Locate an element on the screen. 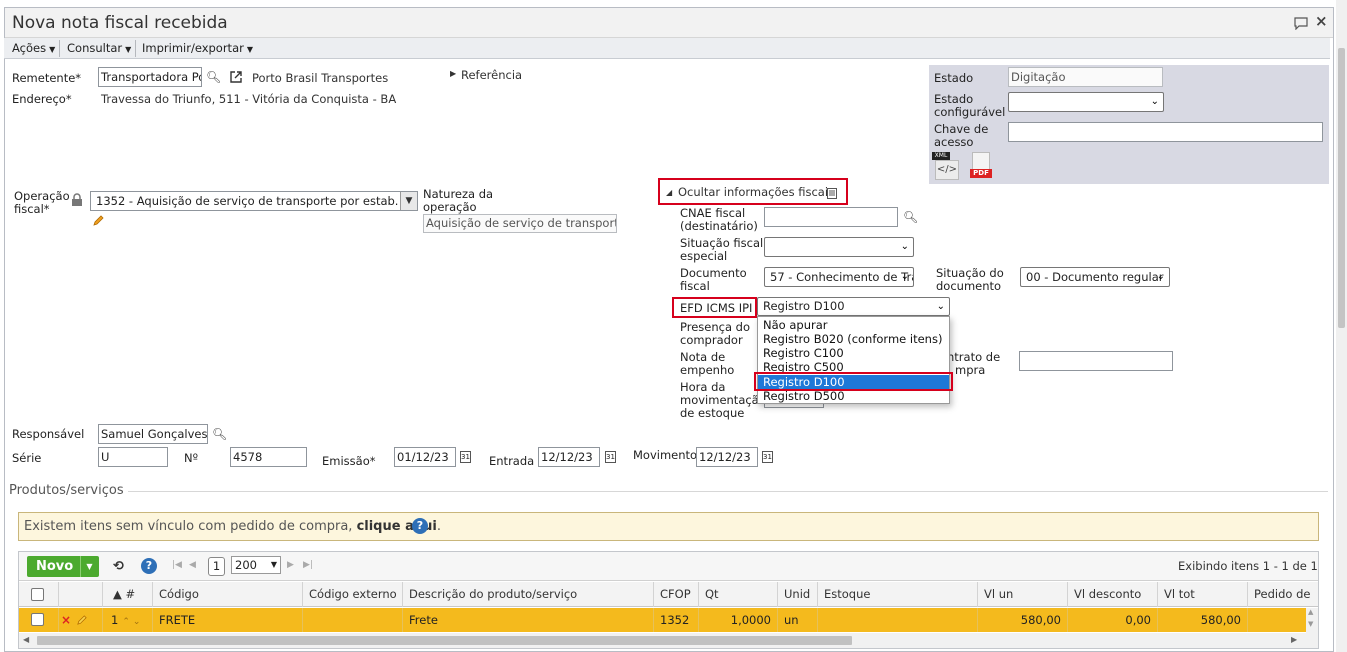 This screenshot has height=652, width=1347. refresh-icon: ⟲ is located at coordinates (118, 566).